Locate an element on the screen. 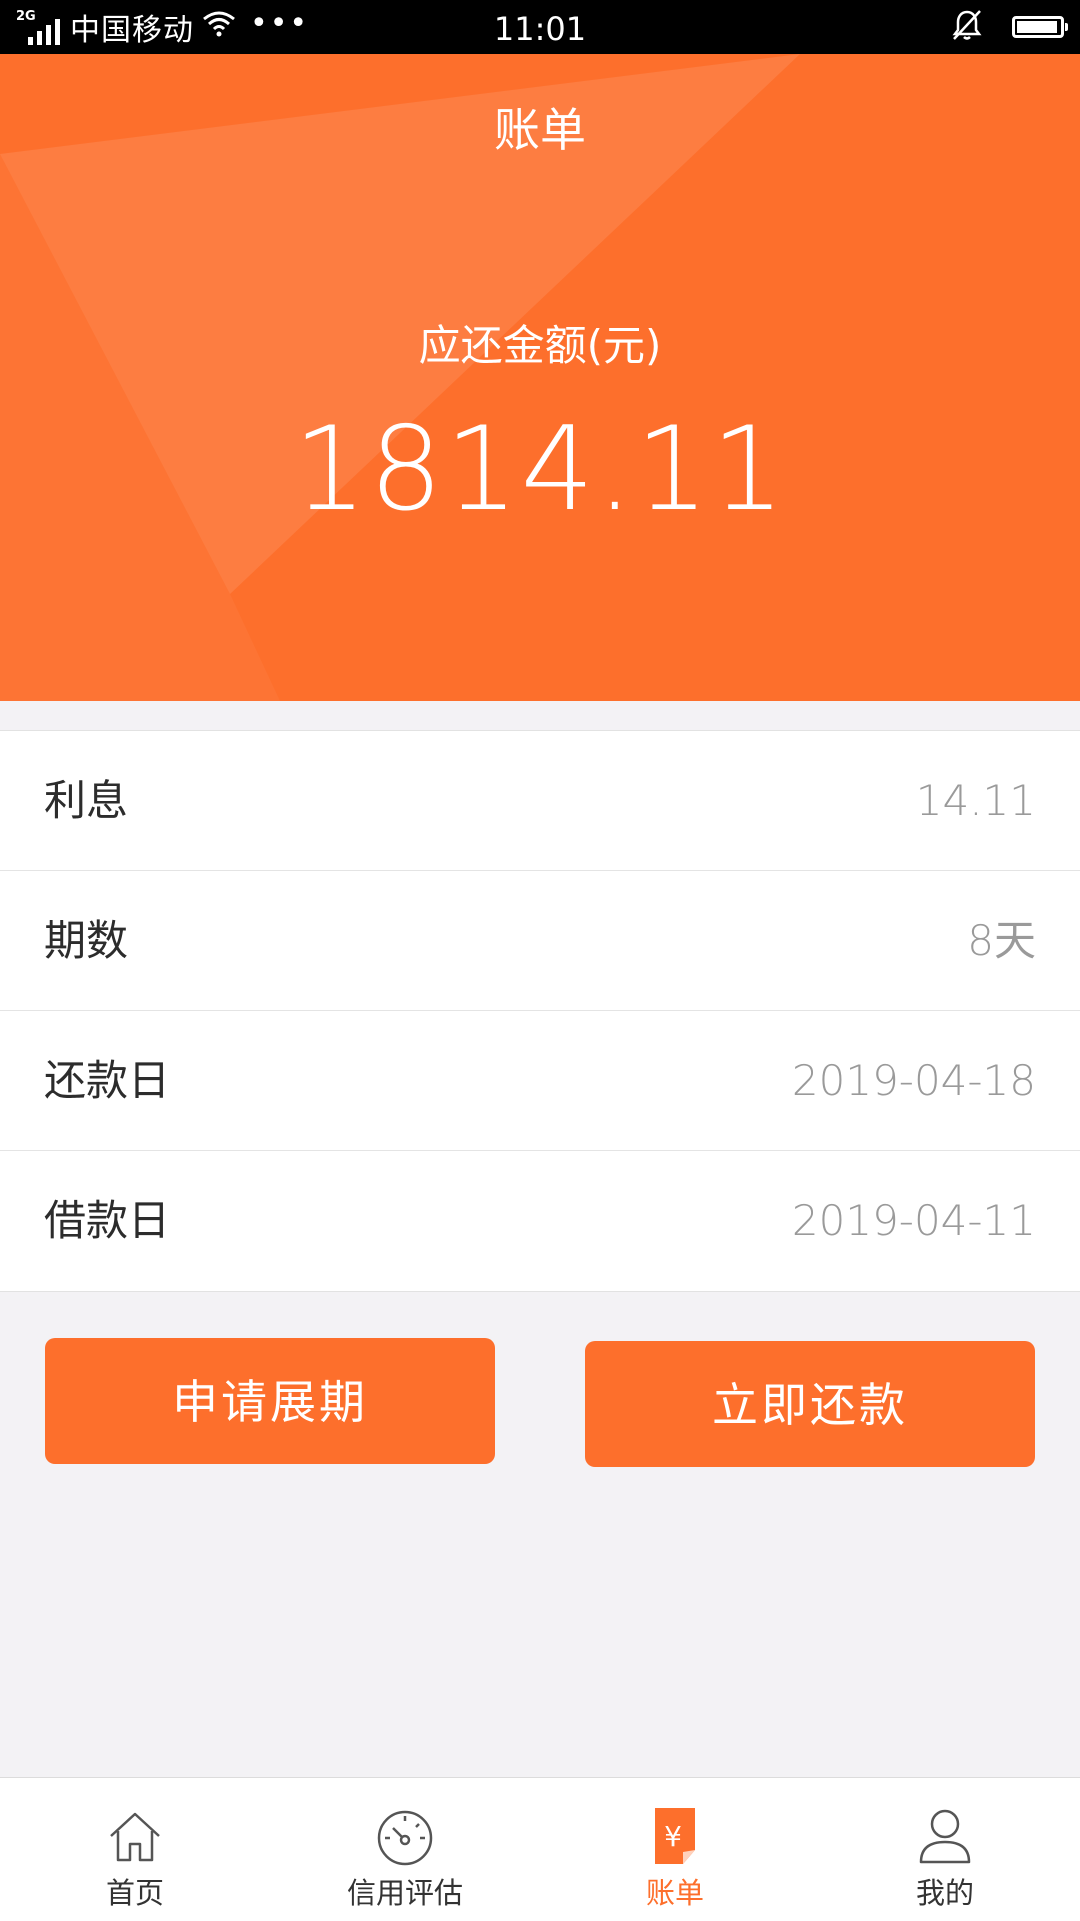 The width and height of the screenshot is (1080, 1921). detail-row-loan-date: 借款日 2019-04-11 is located at coordinates (540, 1221).